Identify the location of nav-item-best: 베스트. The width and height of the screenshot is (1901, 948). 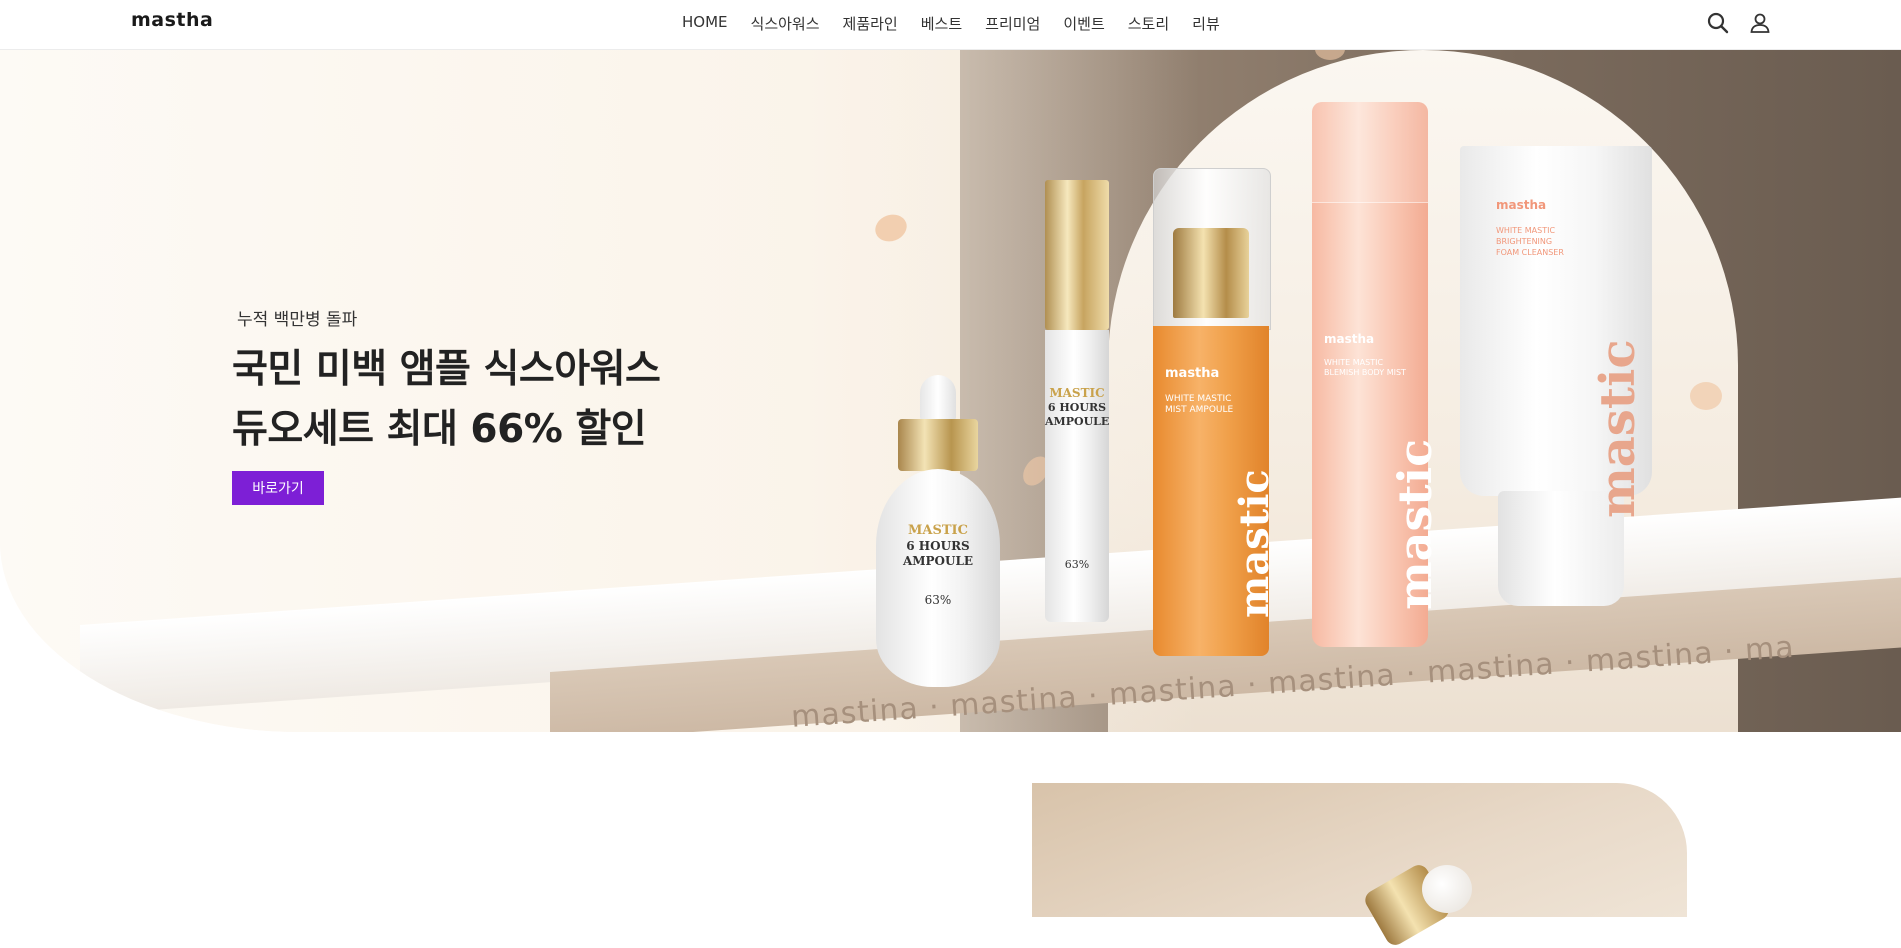
(941, 23).